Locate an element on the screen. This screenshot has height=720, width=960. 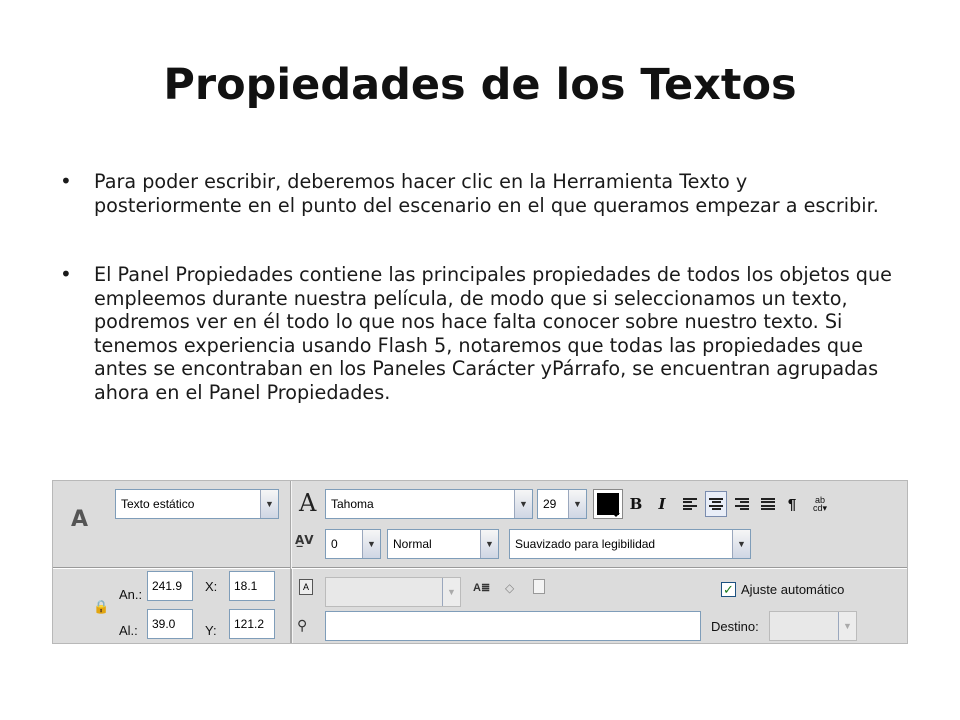
font-rendering-select: ▼ is located at coordinates (393, 592).